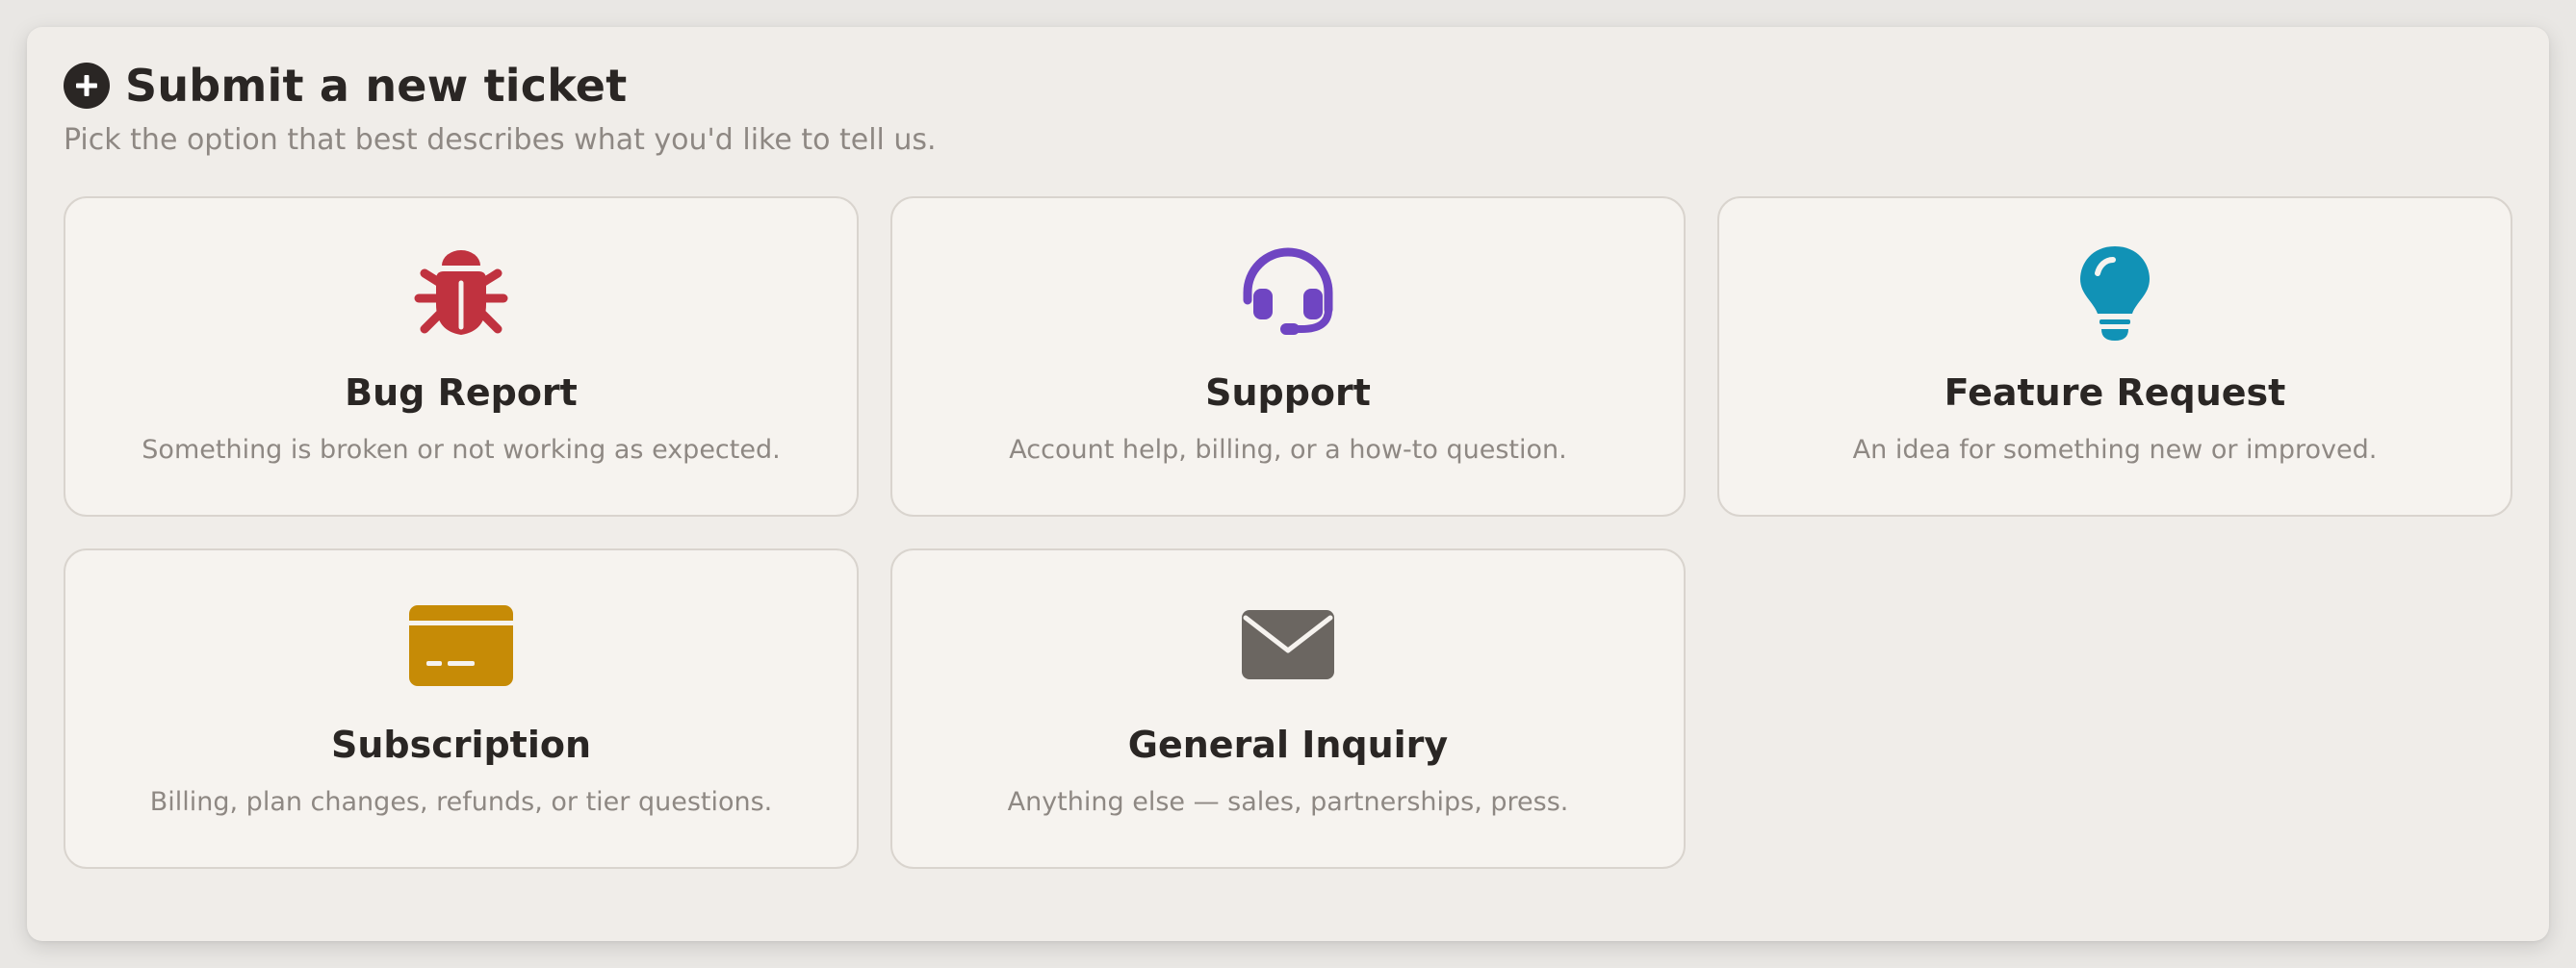 The width and height of the screenshot is (2576, 968). I want to click on plus-circle-icon, so click(87, 86).